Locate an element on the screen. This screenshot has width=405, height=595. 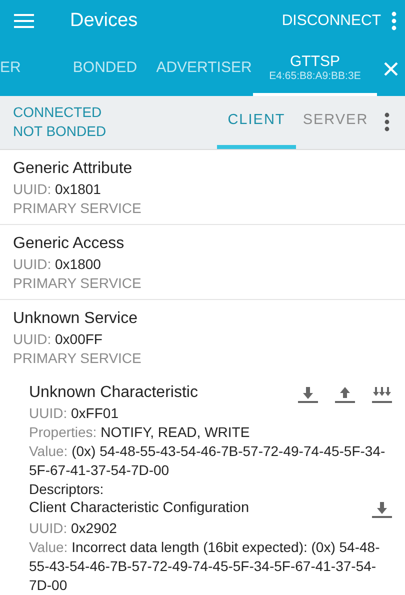
tab: SERVER is located at coordinates (335, 122).